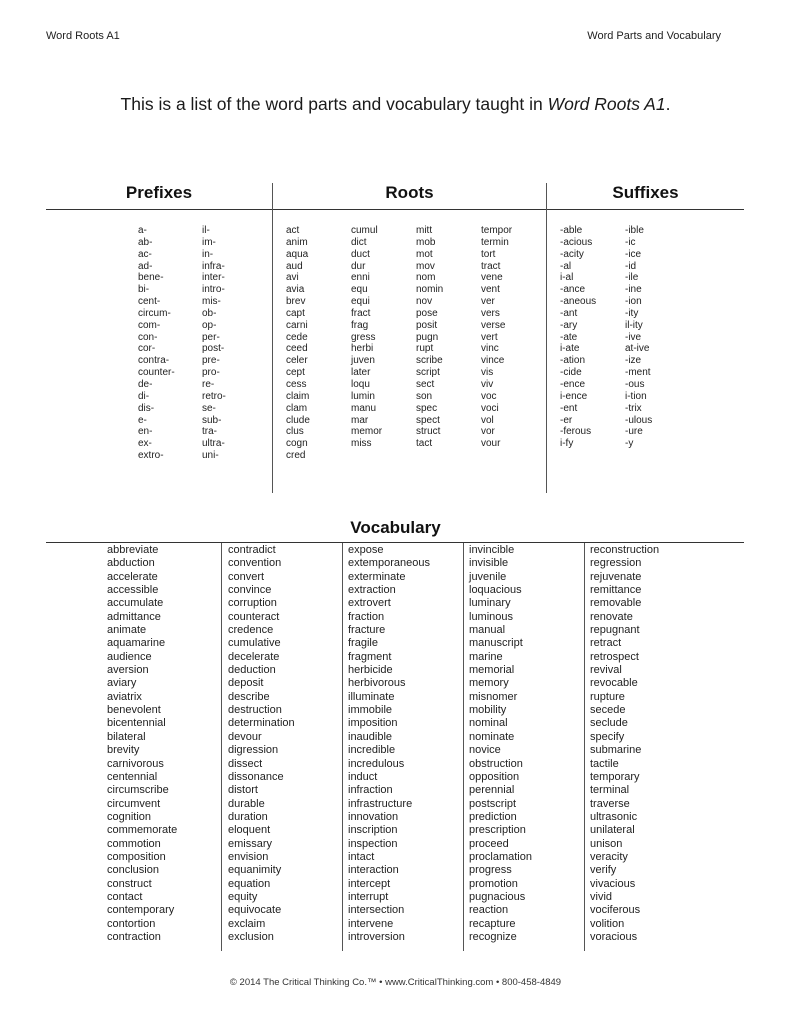  Describe the element at coordinates (211, 302) in the screenshot. I see `prefix-item: mis-` at that location.